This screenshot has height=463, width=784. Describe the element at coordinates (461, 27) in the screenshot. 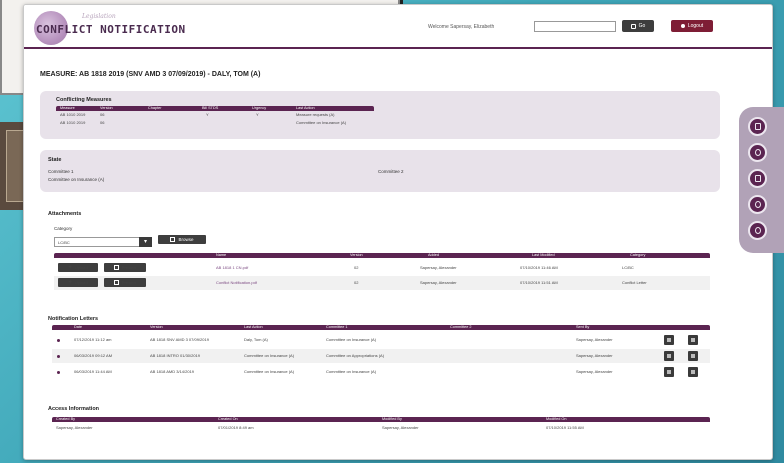

I see `welcome-text: Welcome Sapersay, Elizabeth` at that location.